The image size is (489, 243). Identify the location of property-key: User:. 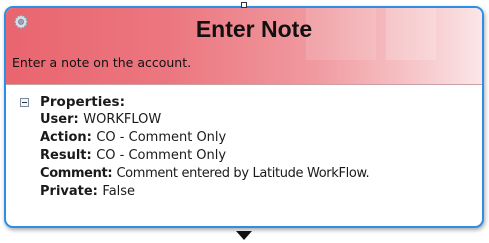
(62, 119).